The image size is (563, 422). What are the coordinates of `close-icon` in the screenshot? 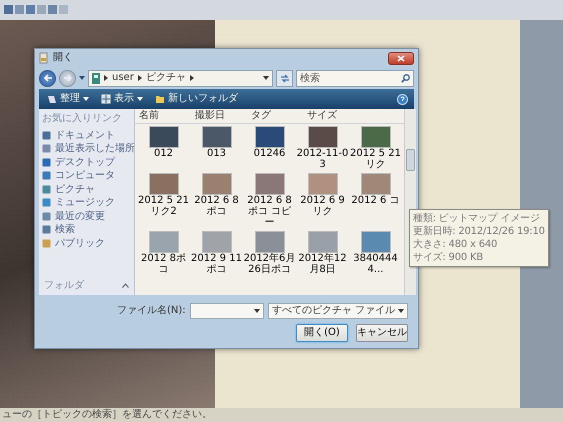 It's located at (401, 58).